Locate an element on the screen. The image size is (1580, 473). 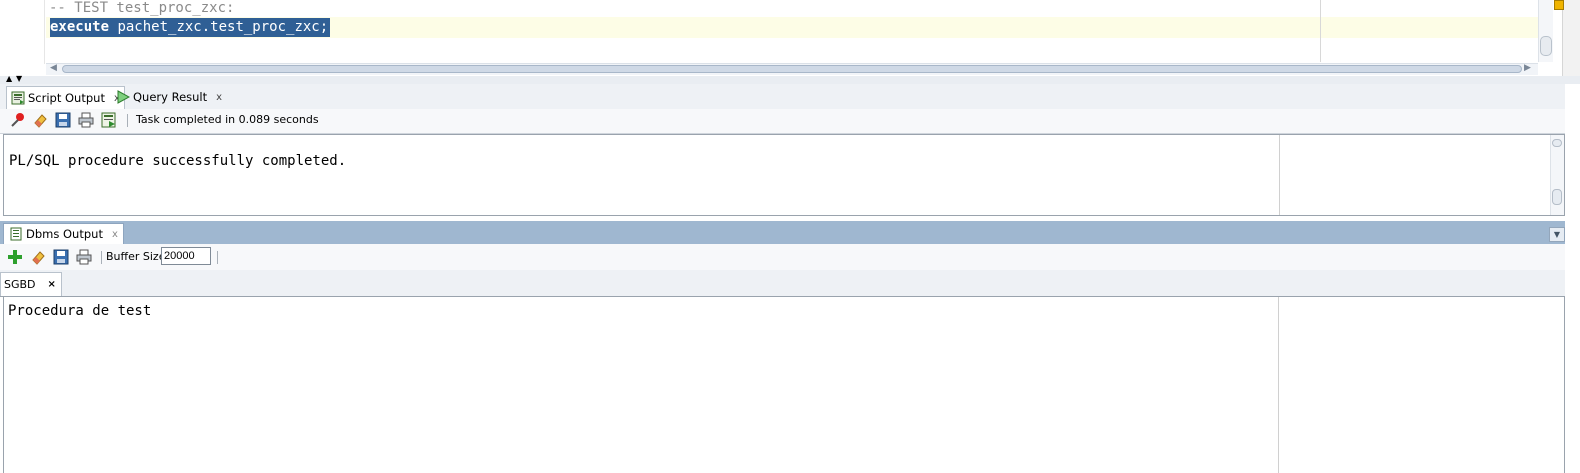
editor-gutter is located at coordinates (22, 32).